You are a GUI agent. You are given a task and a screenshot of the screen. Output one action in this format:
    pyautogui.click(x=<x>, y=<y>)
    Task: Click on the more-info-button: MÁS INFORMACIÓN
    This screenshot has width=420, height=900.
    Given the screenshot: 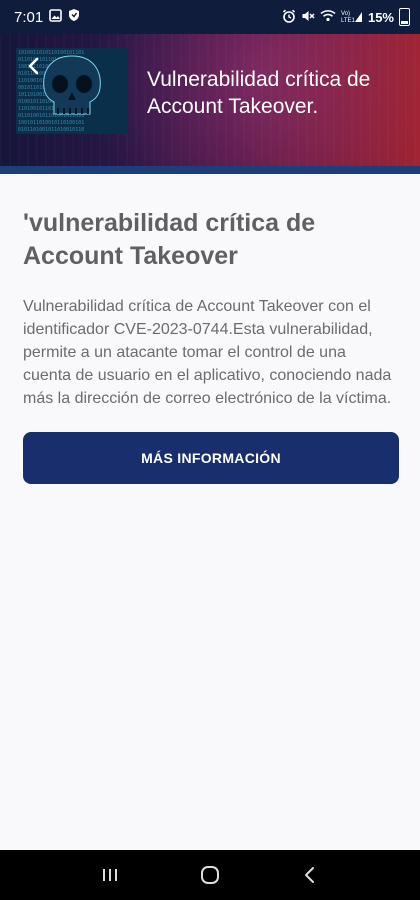 What is the action you would take?
    pyautogui.click(x=211, y=458)
    